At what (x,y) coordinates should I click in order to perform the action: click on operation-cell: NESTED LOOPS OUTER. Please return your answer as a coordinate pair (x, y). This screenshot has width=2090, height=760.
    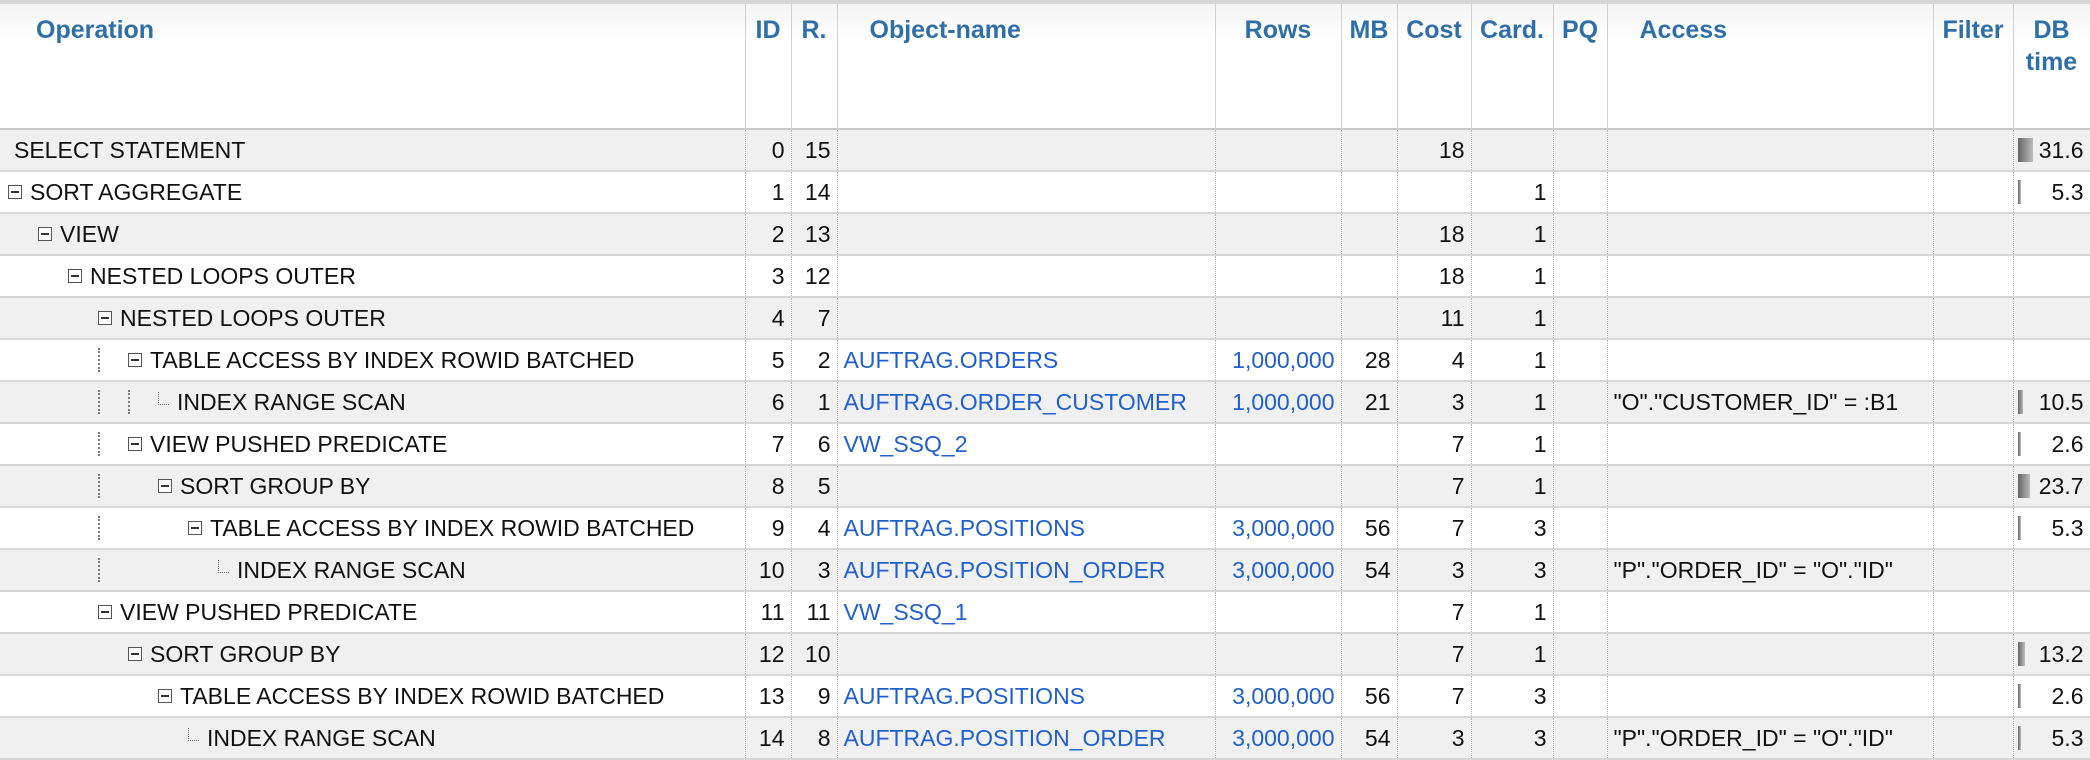
    Looking at the image, I should click on (373, 318).